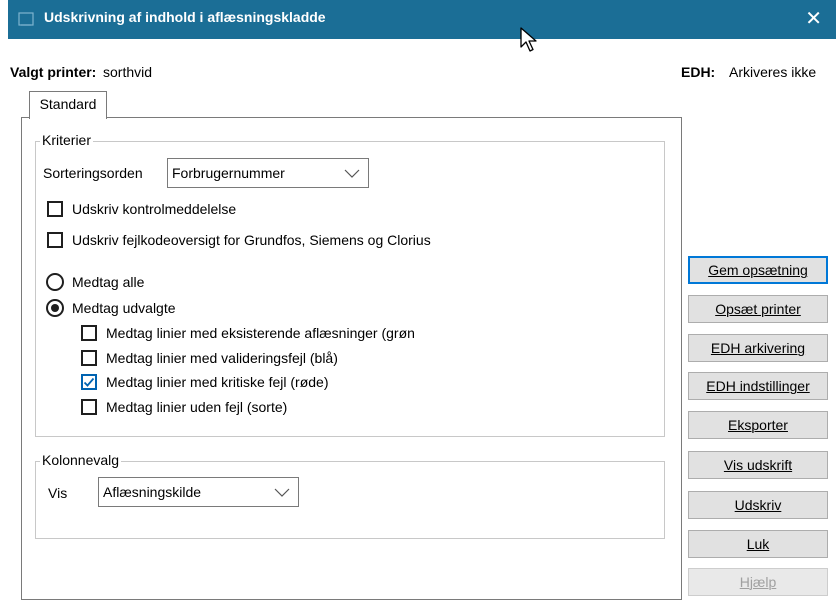 The image size is (836, 607). Describe the element at coordinates (698, 72) in the screenshot. I see `edh-label: EDH:` at that location.